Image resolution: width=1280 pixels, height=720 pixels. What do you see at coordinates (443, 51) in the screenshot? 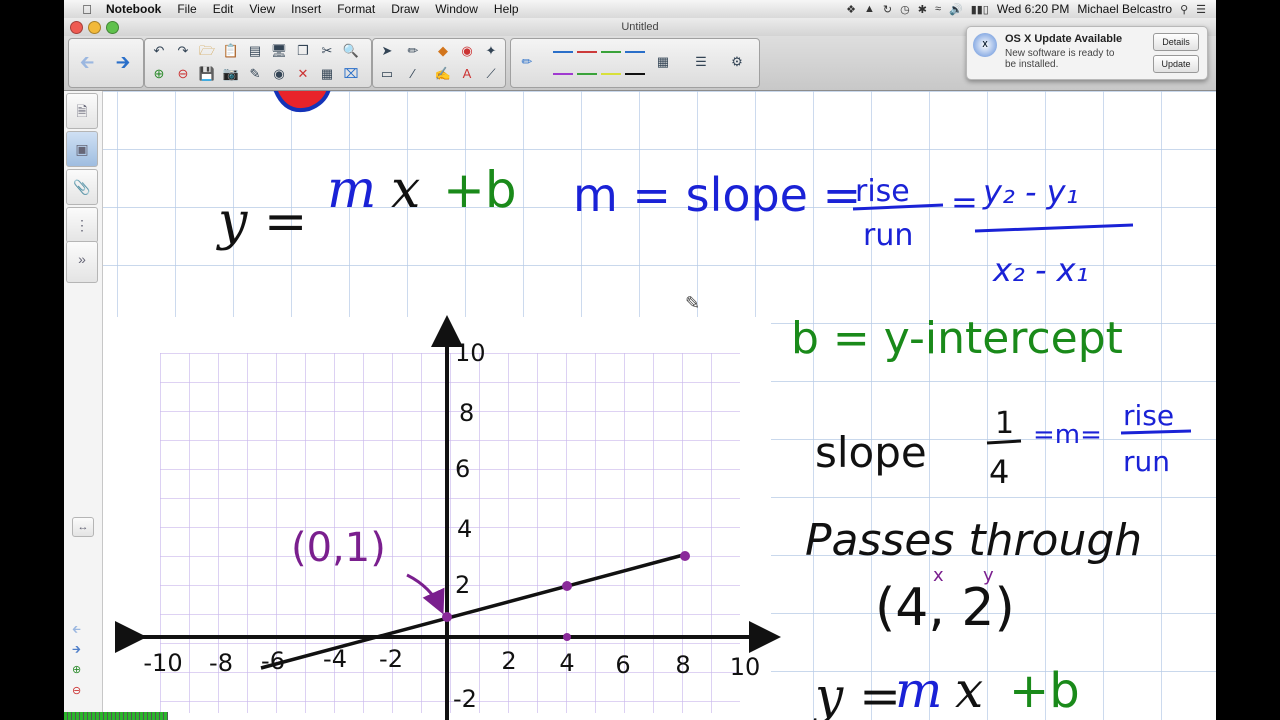
I see `shapes-icon: ◆` at bounding box center [443, 51].